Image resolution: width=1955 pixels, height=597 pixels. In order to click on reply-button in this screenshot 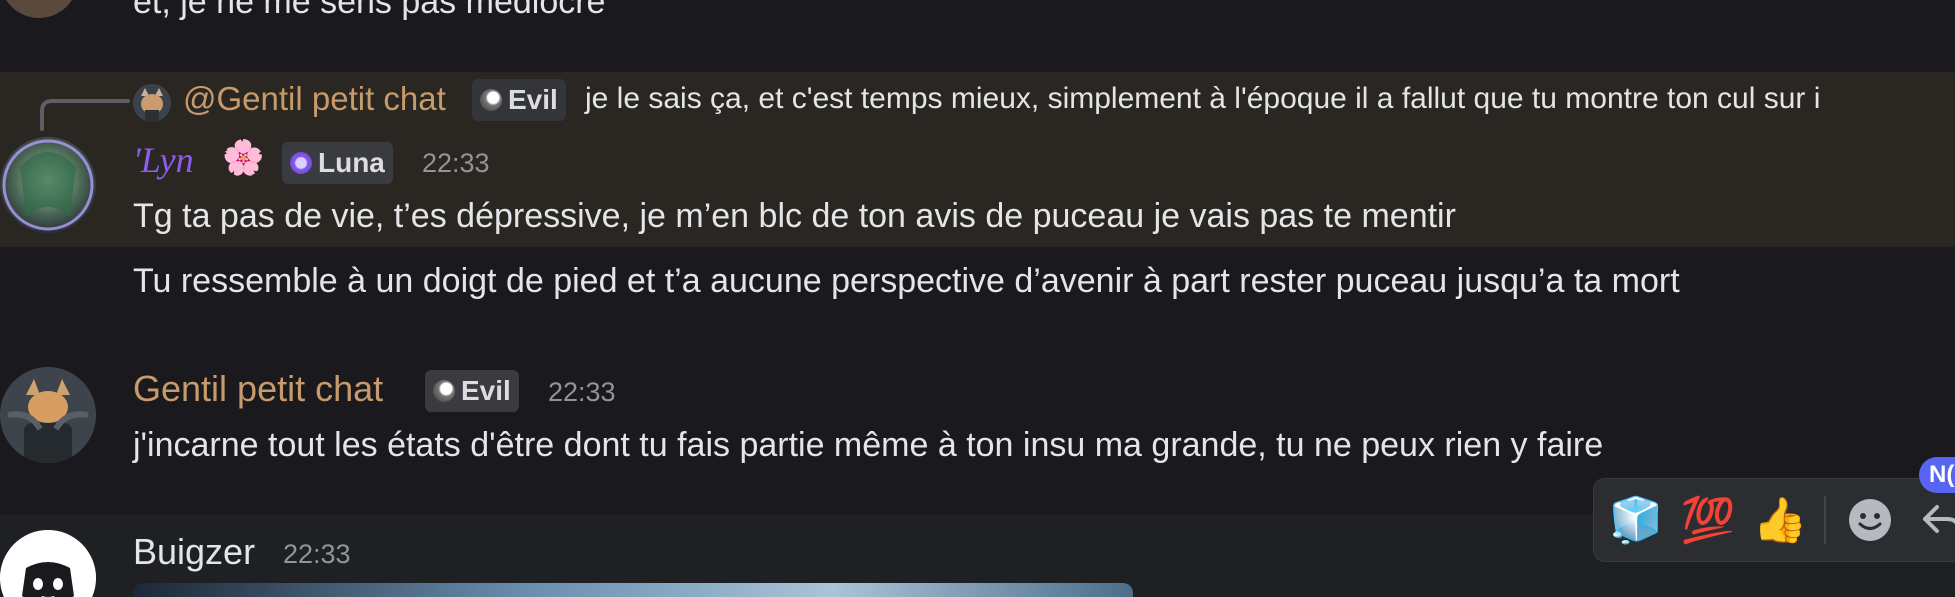, I will do `click(1934, 520)`.